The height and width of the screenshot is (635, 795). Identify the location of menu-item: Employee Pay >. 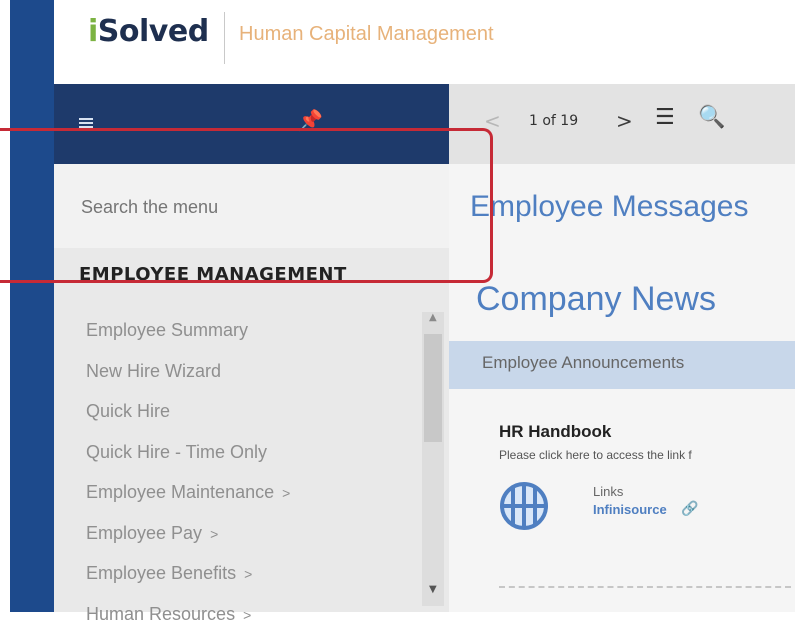
(246, 533).